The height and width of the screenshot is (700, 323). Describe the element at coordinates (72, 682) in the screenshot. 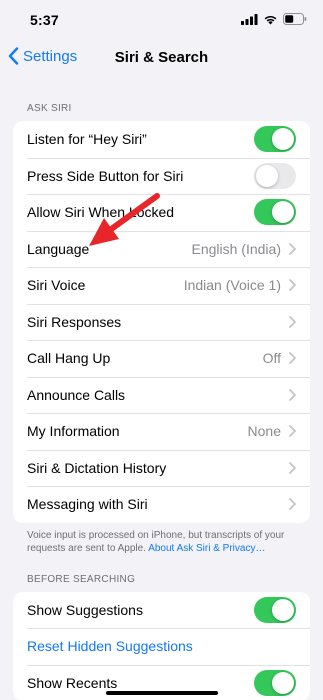

I see `row-label: Show Recents` at that location.